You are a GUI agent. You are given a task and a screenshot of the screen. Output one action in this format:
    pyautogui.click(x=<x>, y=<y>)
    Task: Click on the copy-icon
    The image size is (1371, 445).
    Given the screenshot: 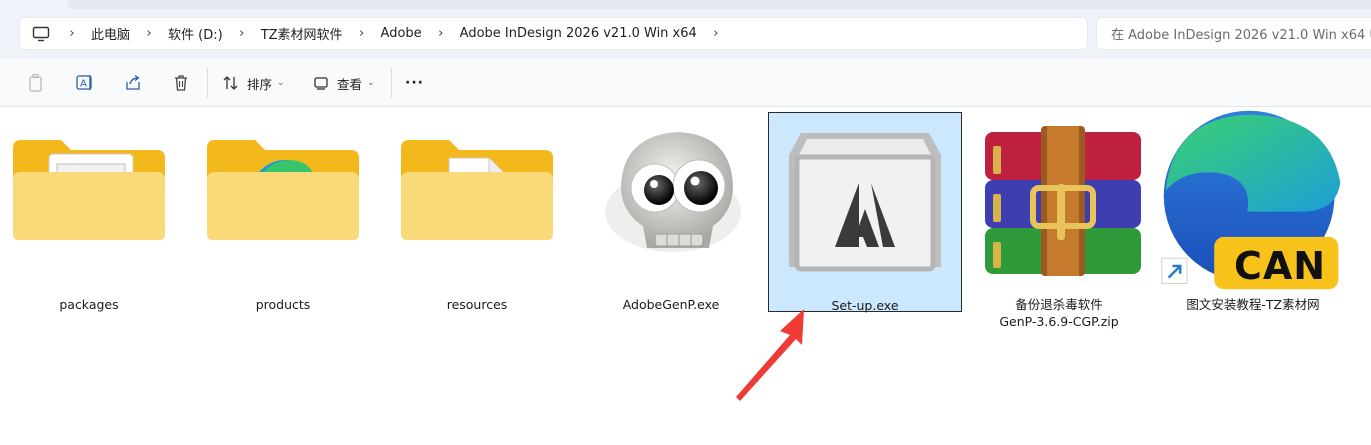 What is the action you would take?
    pyautogui.click(x=35, y=82)
    